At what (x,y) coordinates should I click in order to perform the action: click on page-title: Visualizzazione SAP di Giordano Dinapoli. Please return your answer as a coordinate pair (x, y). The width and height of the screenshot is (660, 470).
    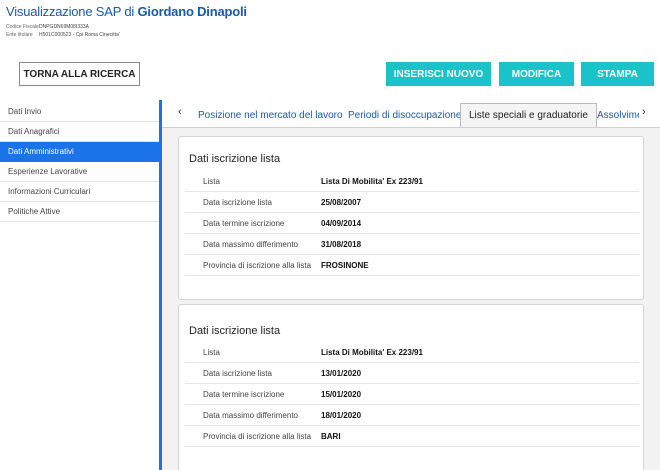
    Looking at the image, I should click on (126, 11).